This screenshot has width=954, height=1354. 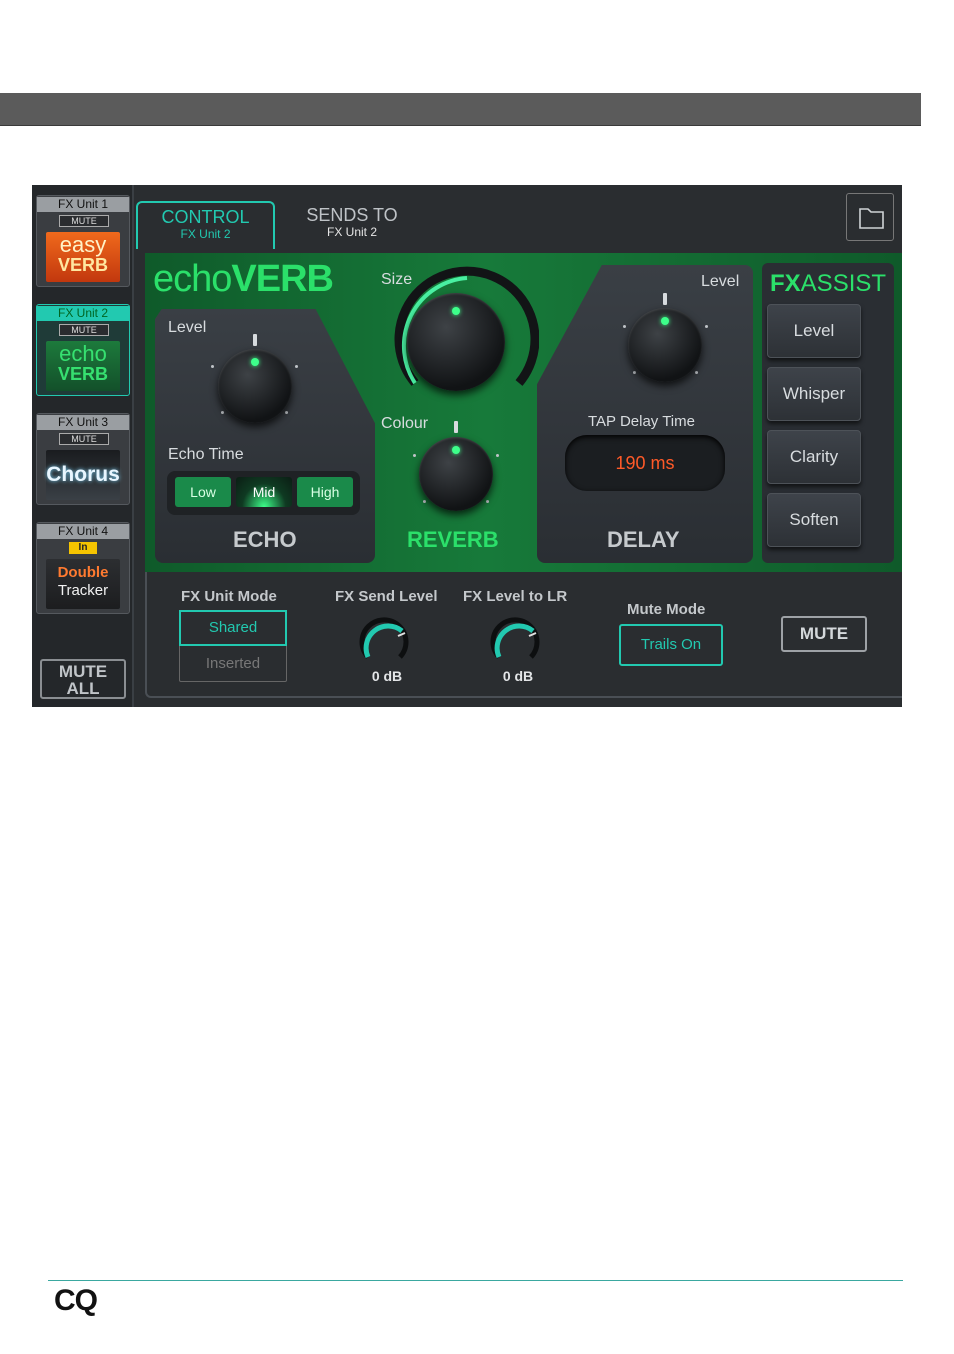 What do you see at coordinates (720, 281) in the screenshot?
I see `delay-level-label: Level` at bounding box center [720, 281].